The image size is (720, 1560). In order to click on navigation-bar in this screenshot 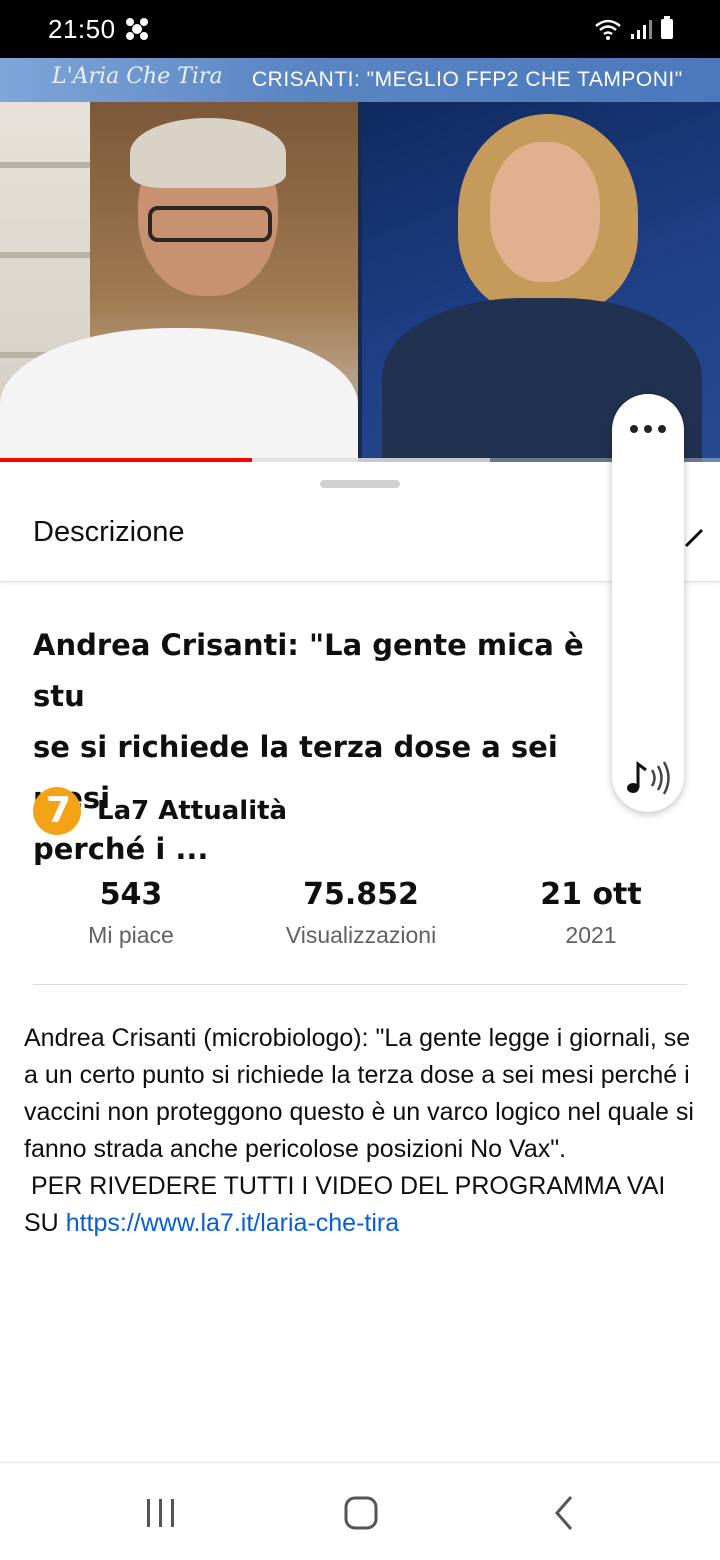, I will do `click(360, 1511)`.